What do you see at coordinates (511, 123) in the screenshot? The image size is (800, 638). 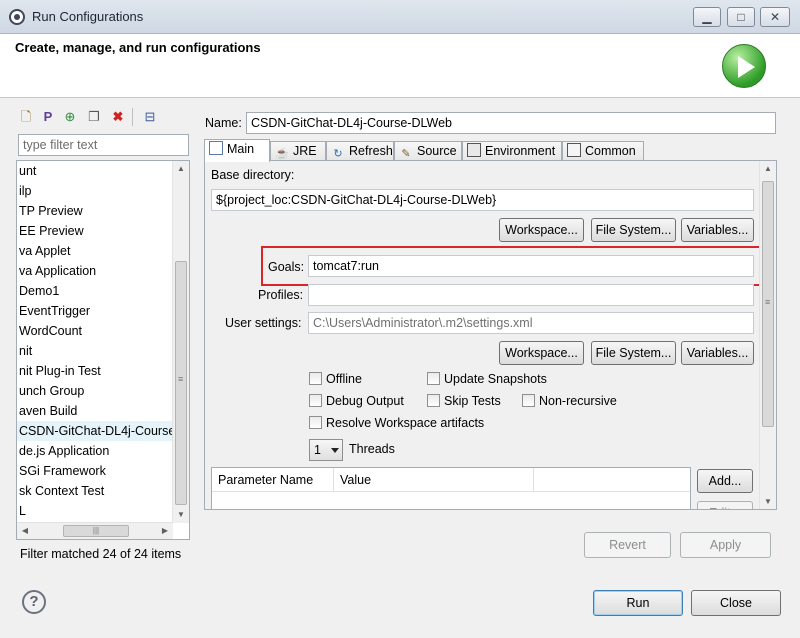 I see `config-name-input` at bounding box center [511, 123].